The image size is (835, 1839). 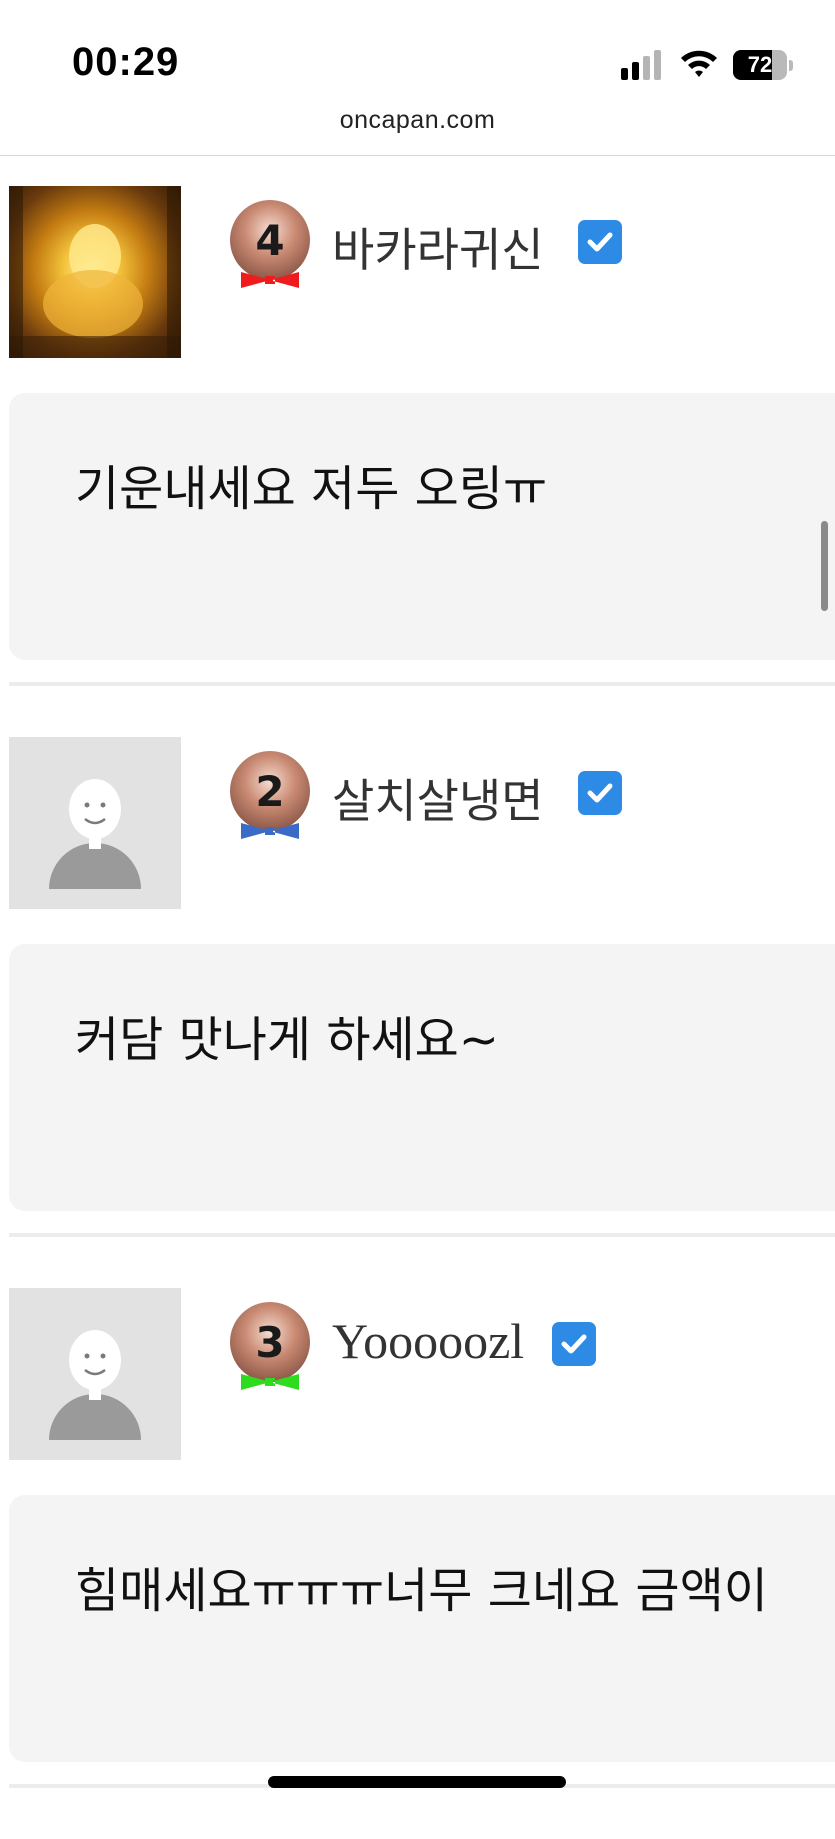 I want to click on level-number: 3, so click(x=270, y=1342).